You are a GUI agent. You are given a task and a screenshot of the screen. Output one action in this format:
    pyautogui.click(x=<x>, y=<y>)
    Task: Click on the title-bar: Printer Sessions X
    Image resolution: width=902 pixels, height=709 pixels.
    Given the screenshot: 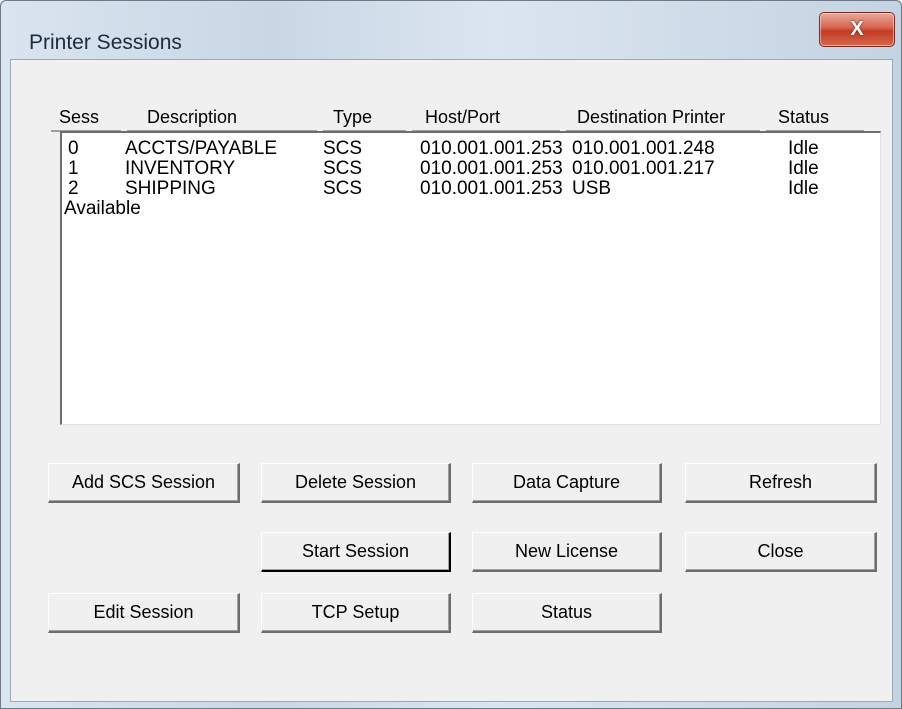 What is the action you would take?
    pyautogui.click(x=451, y=30)
    